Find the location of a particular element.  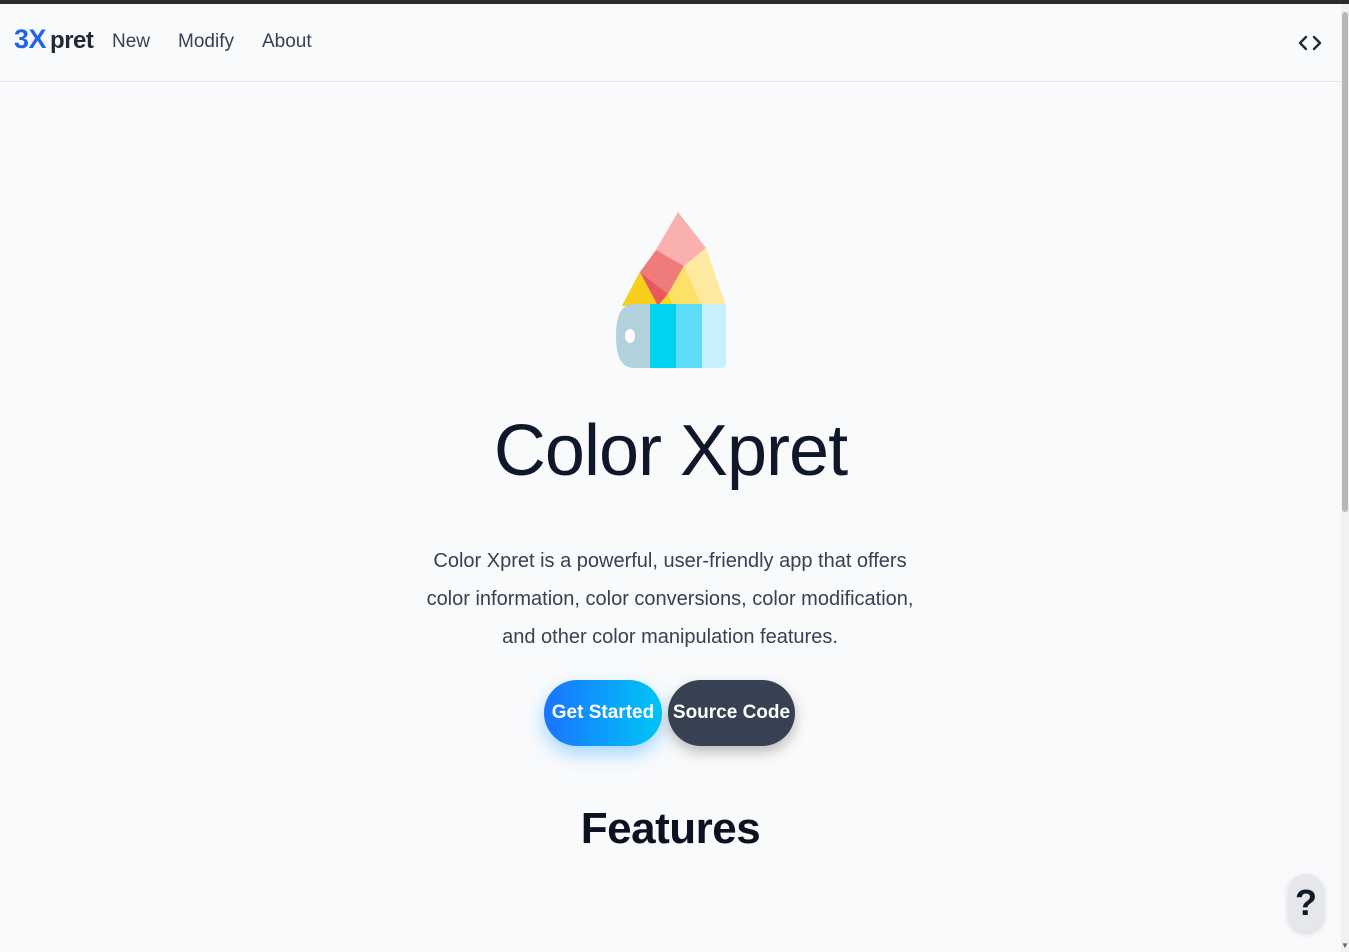

vertical-scrollbar: ▼ is located at coordinates (1345, 478).